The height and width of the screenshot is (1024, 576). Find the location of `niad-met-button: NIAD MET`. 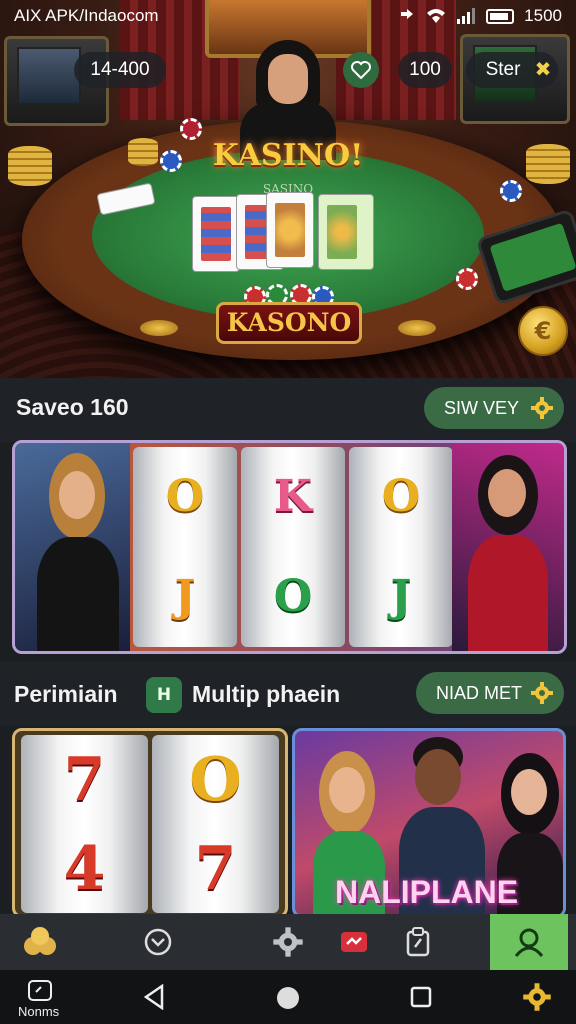

niad-met-button: NIAD MET is located at coordinates (490, 693).